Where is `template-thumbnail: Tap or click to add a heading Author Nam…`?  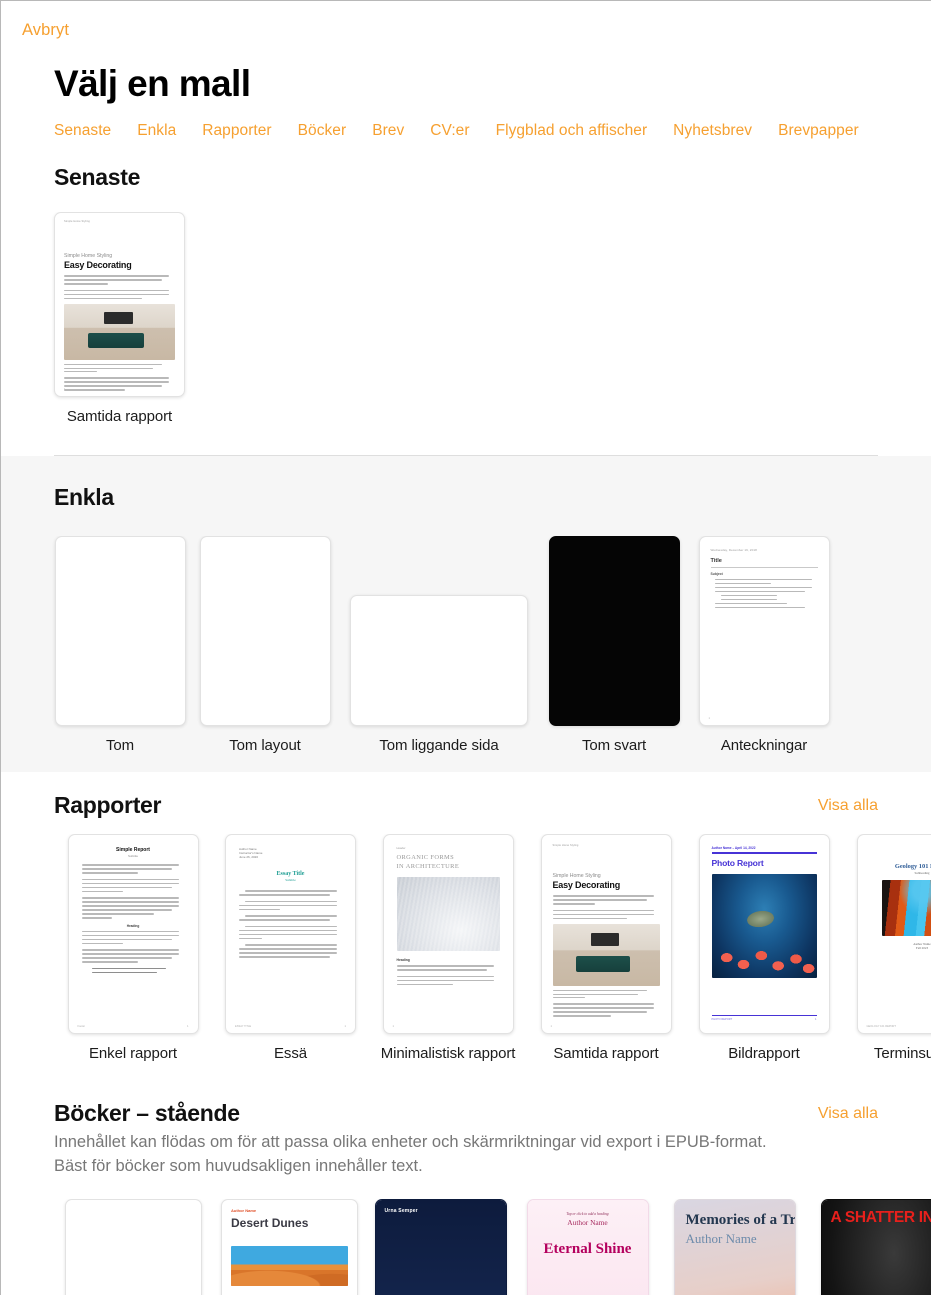
template-thumbnail: Tap or click to add a heading Author Nam… is located at coordinates (587, 1246).